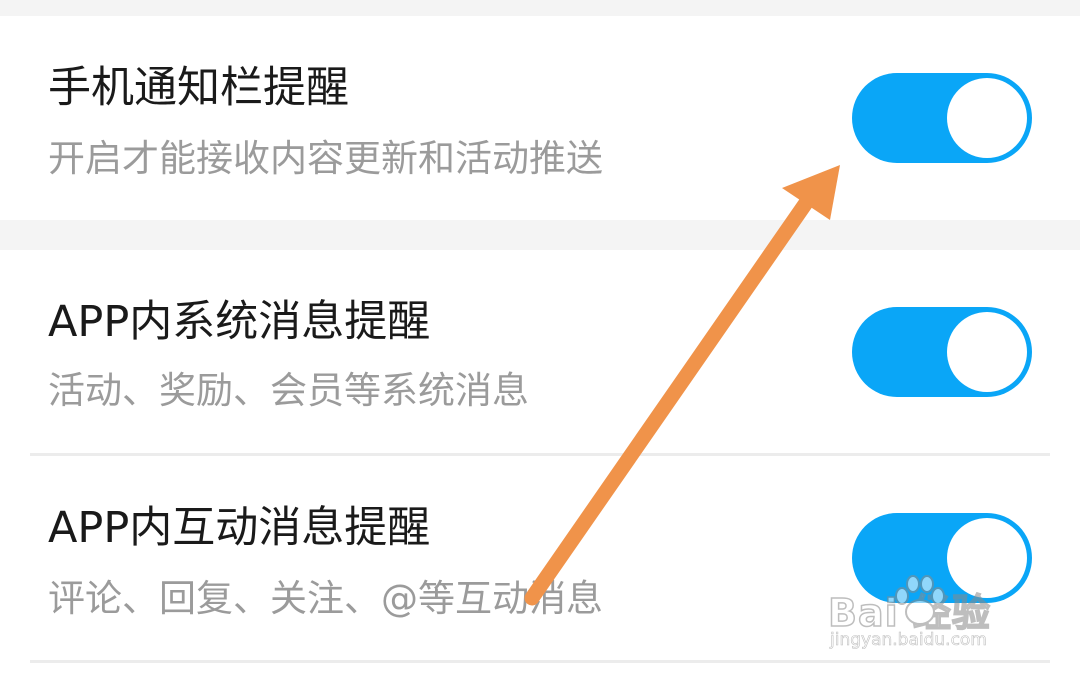  I want to click on setting-title: APP内互动消息提醒, so click(239, 528).